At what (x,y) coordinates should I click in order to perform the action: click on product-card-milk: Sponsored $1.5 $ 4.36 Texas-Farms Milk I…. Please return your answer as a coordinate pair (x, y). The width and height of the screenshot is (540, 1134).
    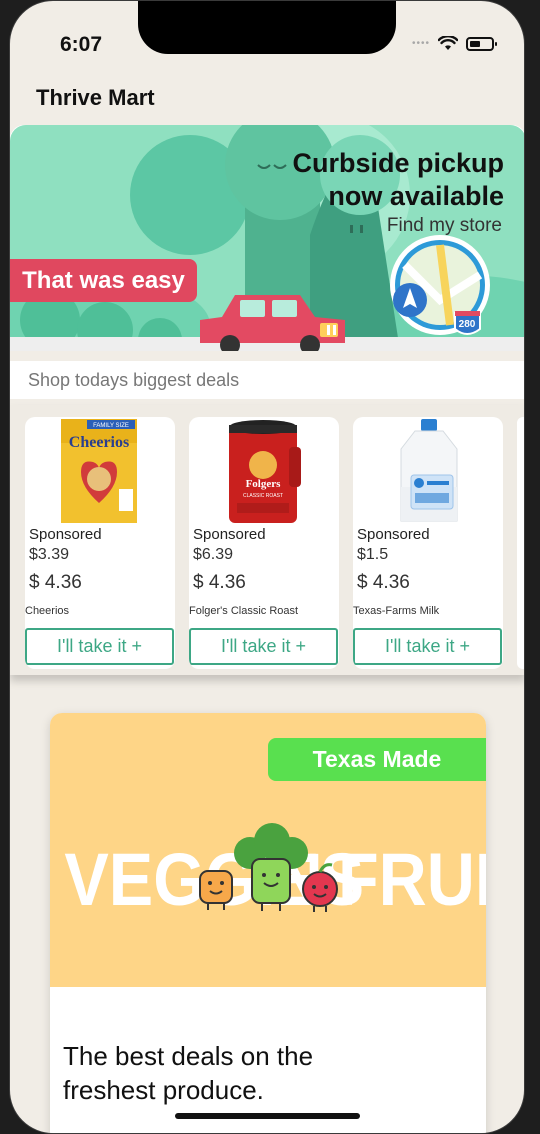
    Looking at the image, I should click on (428, 543).